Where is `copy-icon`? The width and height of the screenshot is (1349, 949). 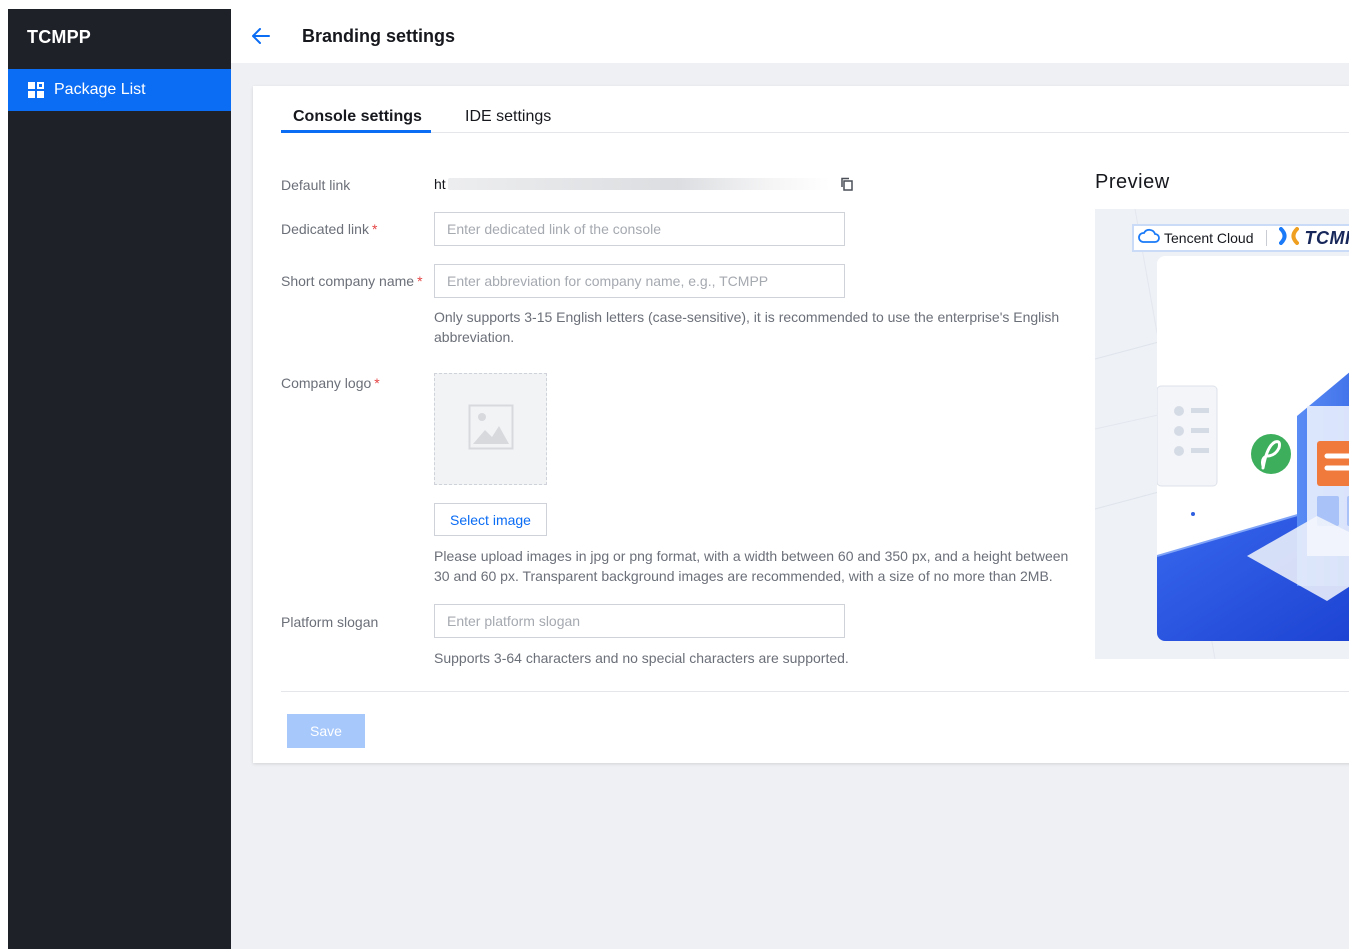 copy-icon is located at coordinates (847, 184).